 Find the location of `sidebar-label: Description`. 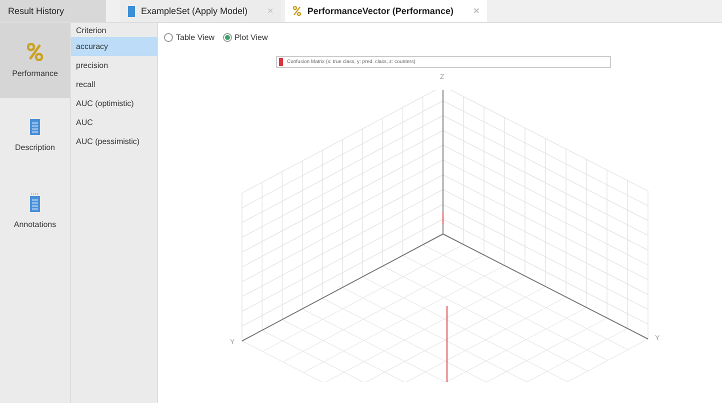

sidebar-label: Description is located at coordinates (34, 147).